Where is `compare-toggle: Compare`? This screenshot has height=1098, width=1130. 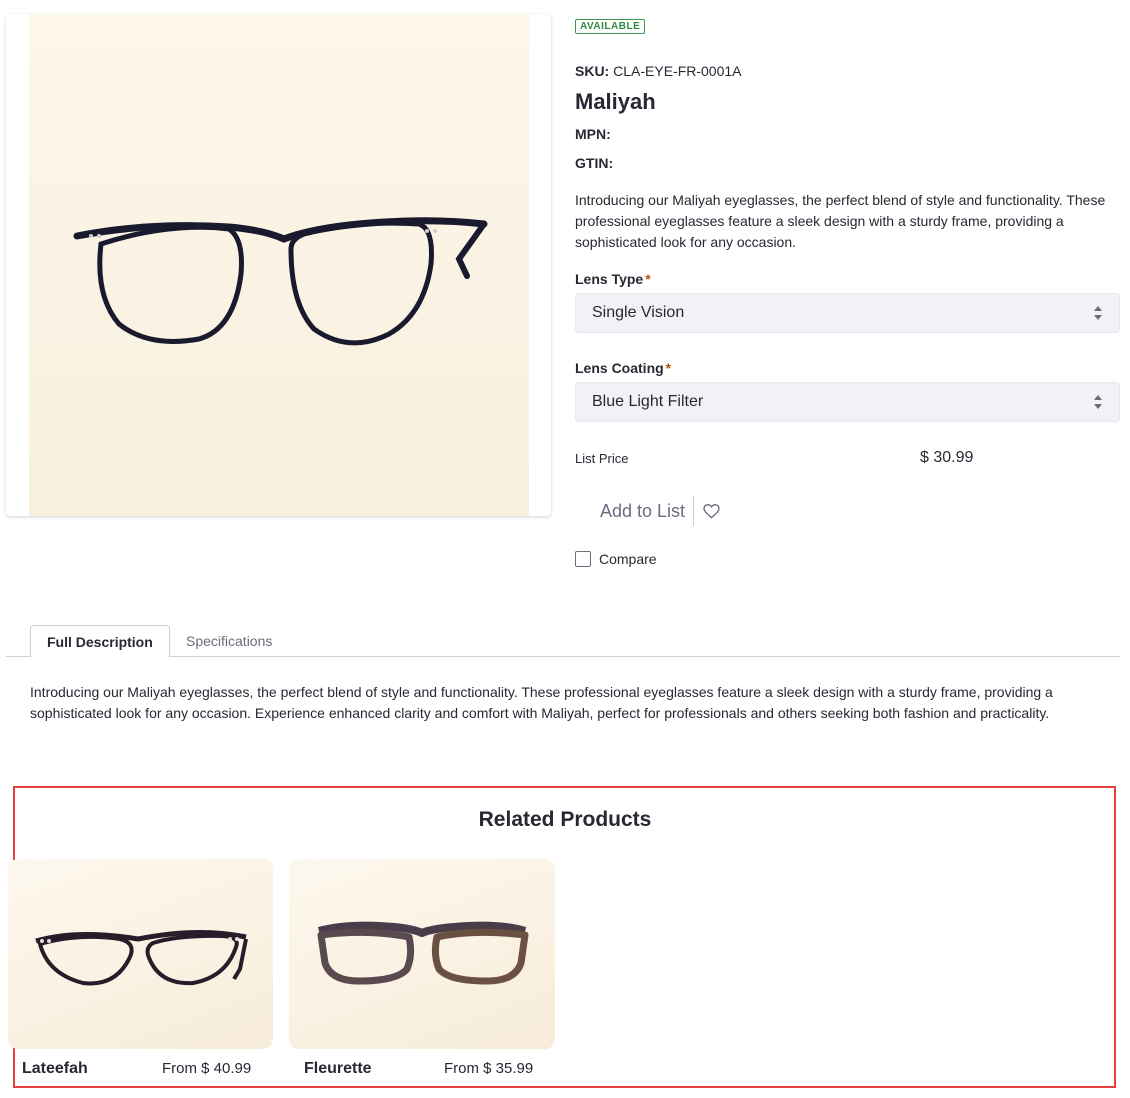 compare-toggle: Compare is located at coordinates (616, 559).